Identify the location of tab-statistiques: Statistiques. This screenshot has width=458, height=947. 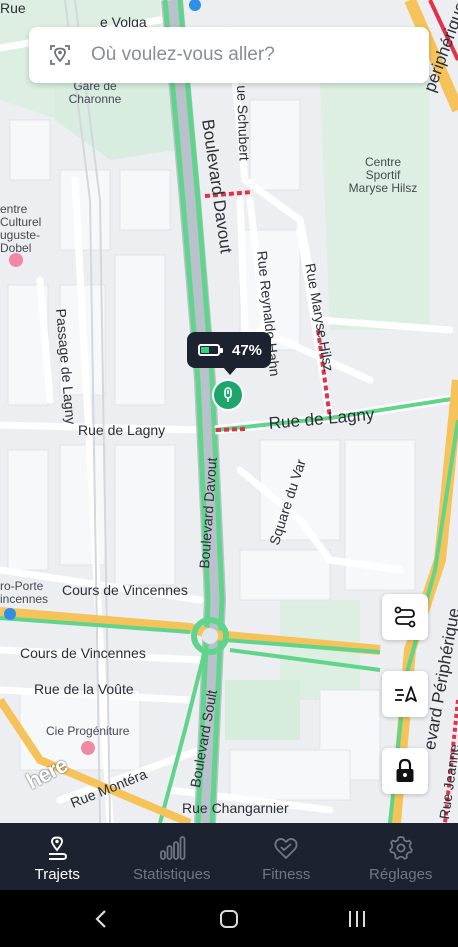
(172, 856).